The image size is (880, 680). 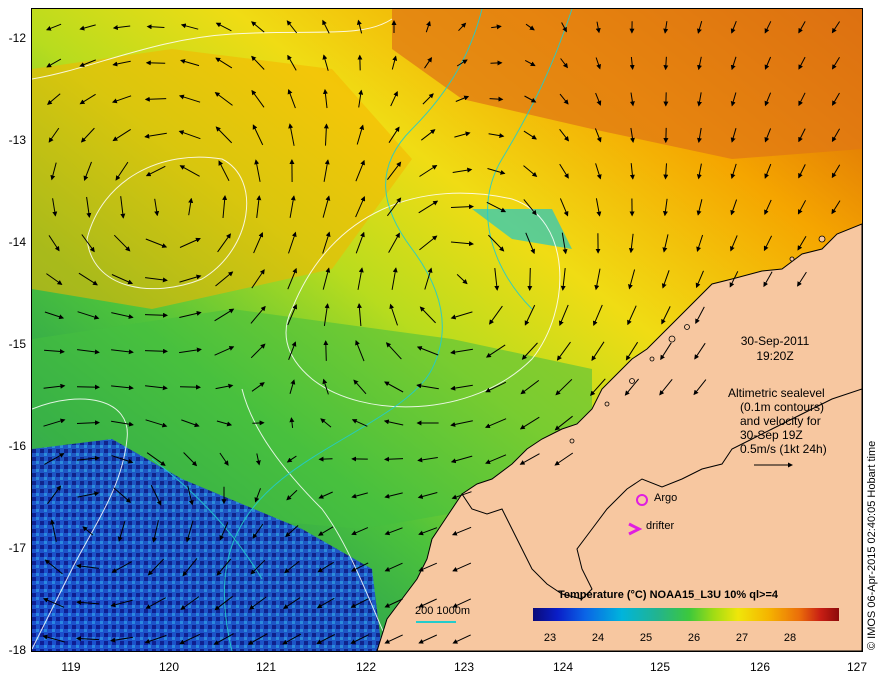 What do you see at coordinates (783, 449) in the screenshot?
I see `altimetry-line-5: 0.5m/s (1kt 24h)` at bounding box center [783, 449].